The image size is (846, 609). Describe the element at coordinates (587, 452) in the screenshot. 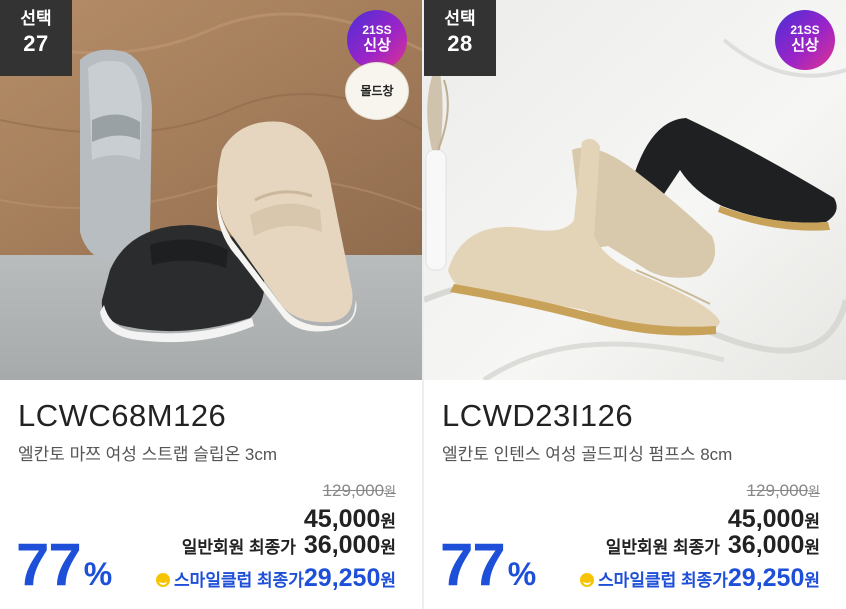

I see `product-name: 엘칸토 인텐스 여성 골드피싱 펌프스 8cm` at that location.